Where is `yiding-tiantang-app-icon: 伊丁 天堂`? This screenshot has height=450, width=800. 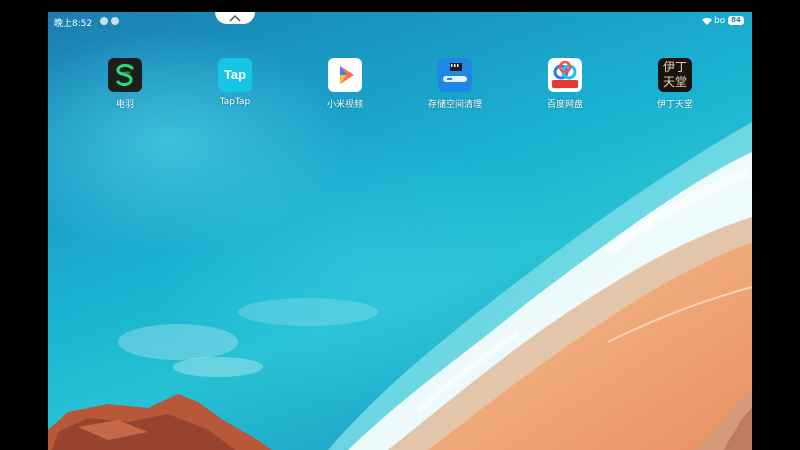 yiding-tiantang-app-icon: 伊丁 天堂 is located at coordinates (675, 75).